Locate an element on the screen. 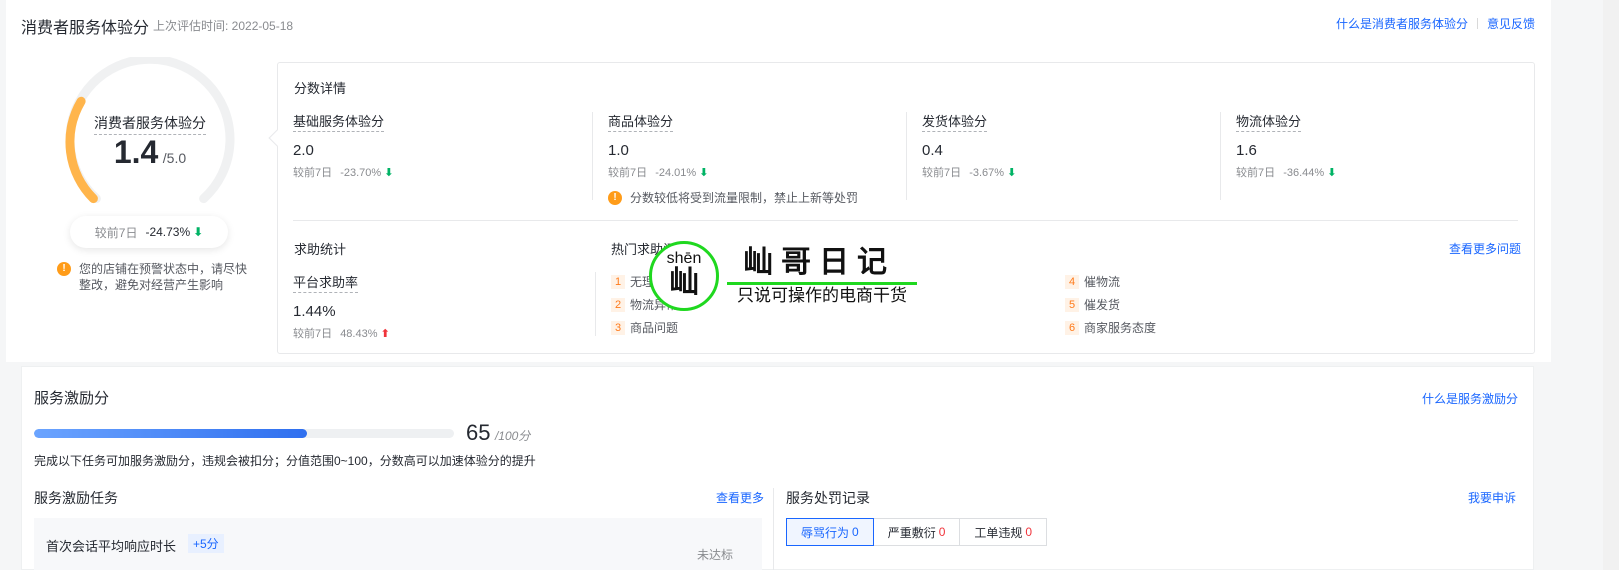 This screenshot has height=570, width=1619. gauge-compare-pill: 较前7日 -24.73% ⬇ is located at coordinates (149, 232).